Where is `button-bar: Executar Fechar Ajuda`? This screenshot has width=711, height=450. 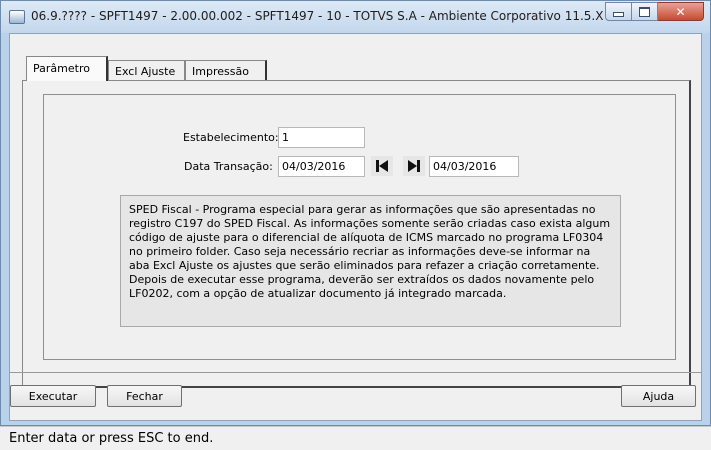
button-bar: Executar Fechar Ajuda is located at coordinates (355, 395).